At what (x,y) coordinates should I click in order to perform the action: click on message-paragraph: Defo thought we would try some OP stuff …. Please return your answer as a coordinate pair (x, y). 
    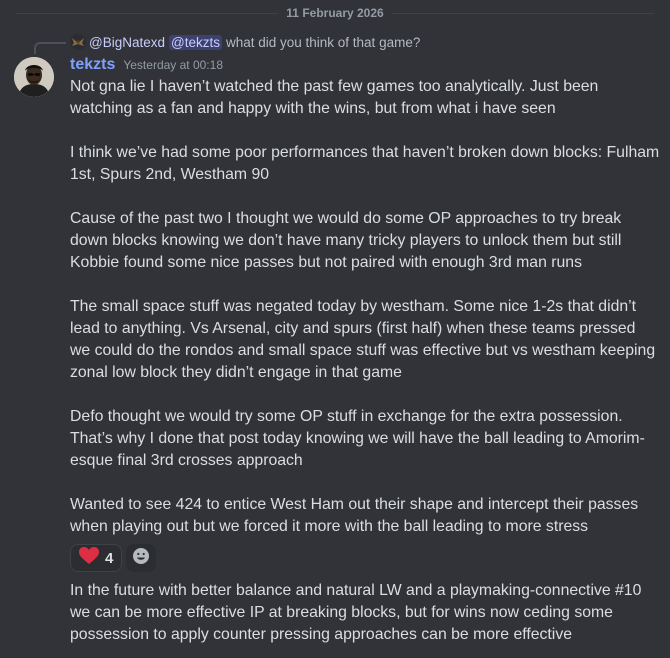
    Looking at the image, I should click on (357, 438).